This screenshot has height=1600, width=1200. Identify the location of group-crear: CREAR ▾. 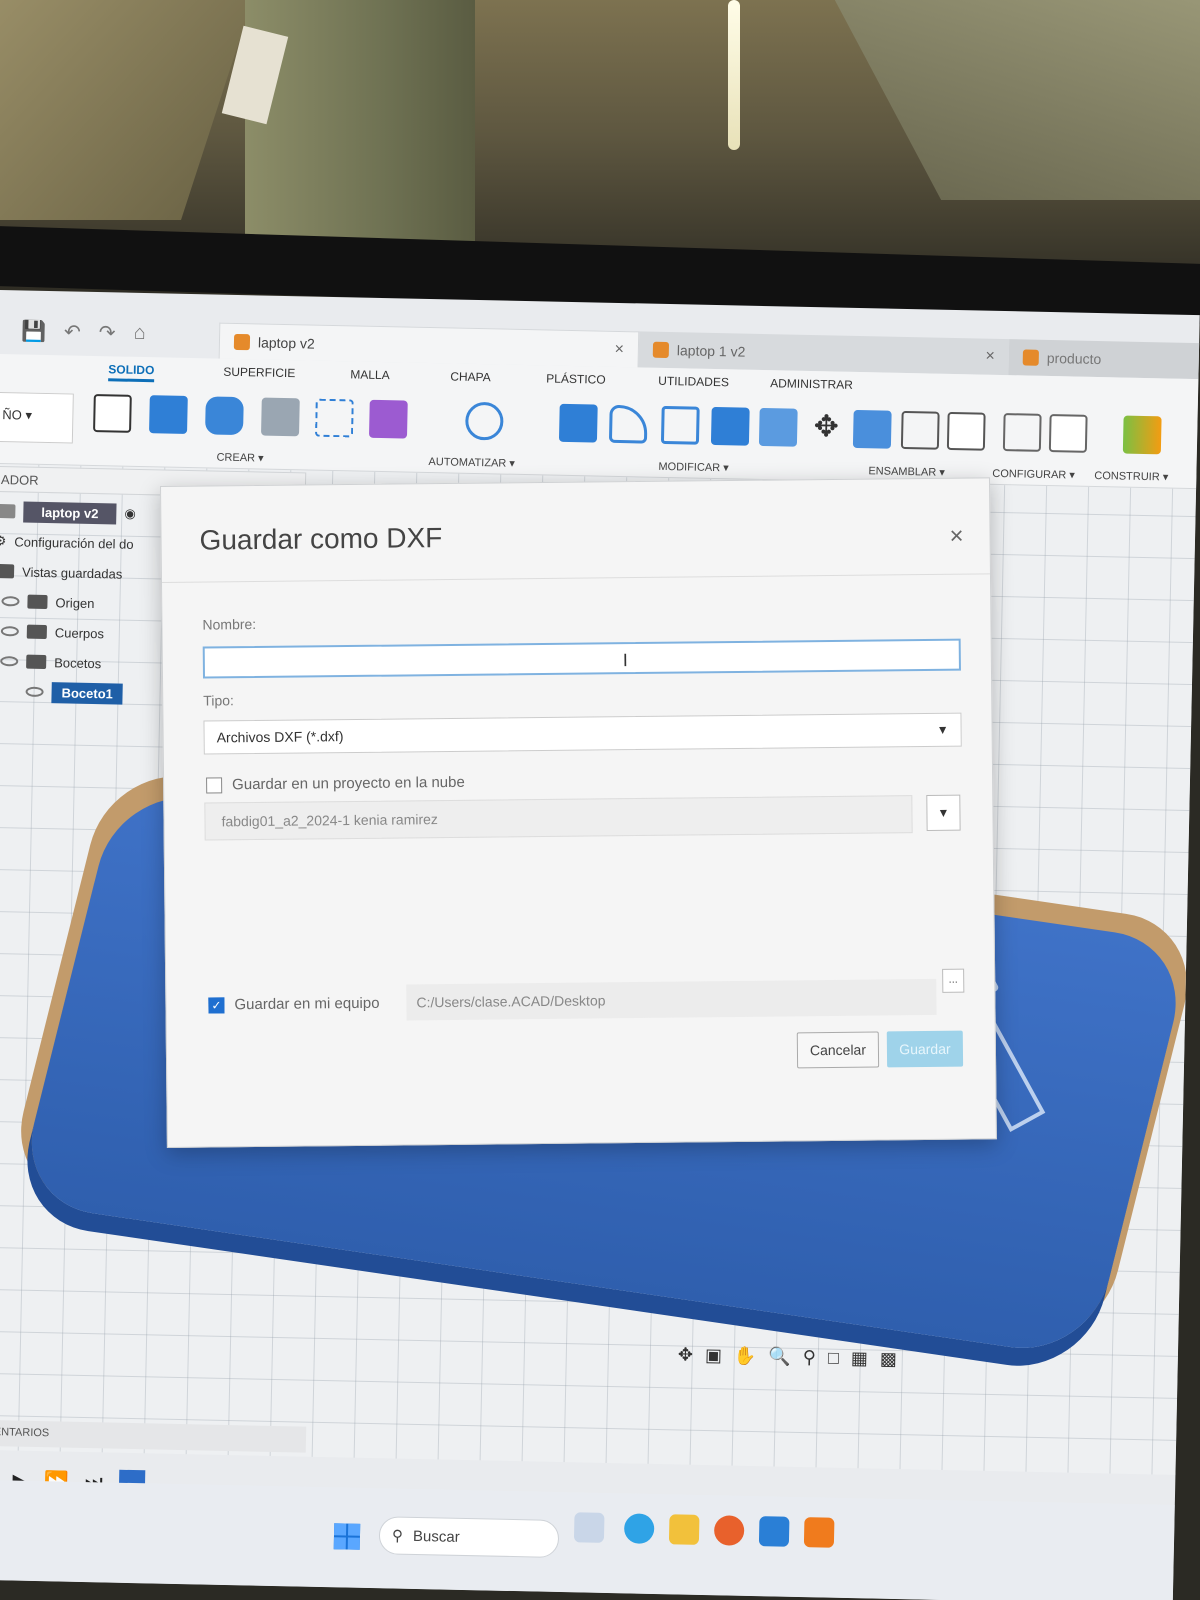
(239, 458).